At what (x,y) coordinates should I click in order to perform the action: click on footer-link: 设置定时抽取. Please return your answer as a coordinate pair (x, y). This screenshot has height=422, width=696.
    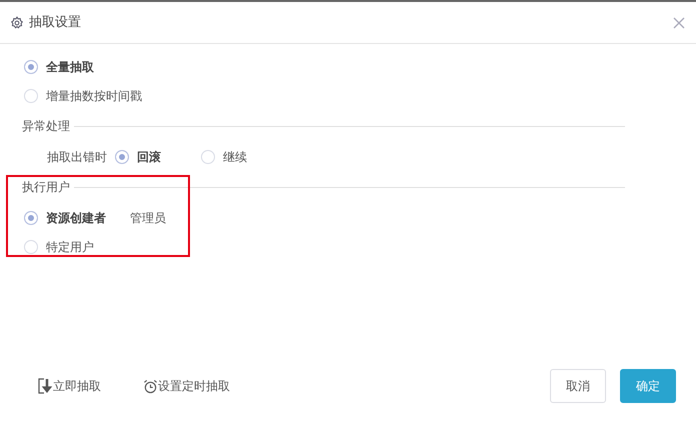
    Looking at the image, I should click on (186, 386).